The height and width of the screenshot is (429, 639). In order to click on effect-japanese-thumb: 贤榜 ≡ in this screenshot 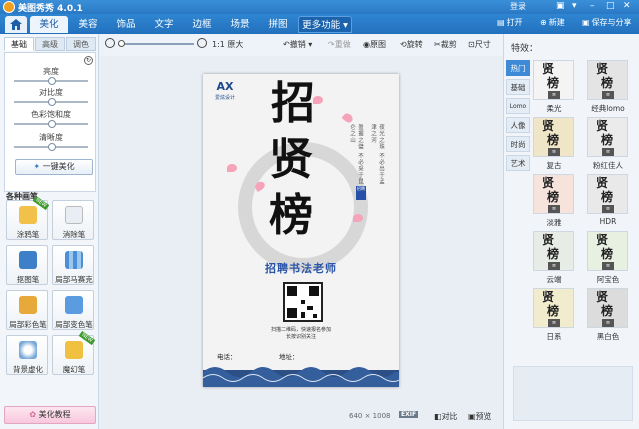, I will do `click(553, 308)`.